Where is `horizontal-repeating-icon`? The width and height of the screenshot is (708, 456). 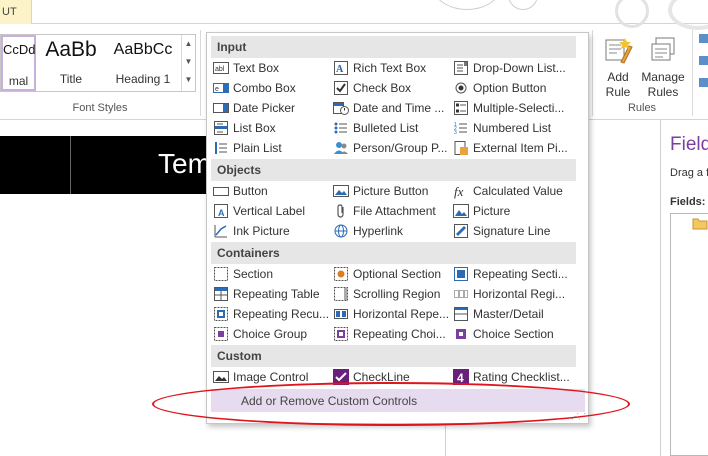
horizontal-repeating-icon is located at coordinates (341, 314).